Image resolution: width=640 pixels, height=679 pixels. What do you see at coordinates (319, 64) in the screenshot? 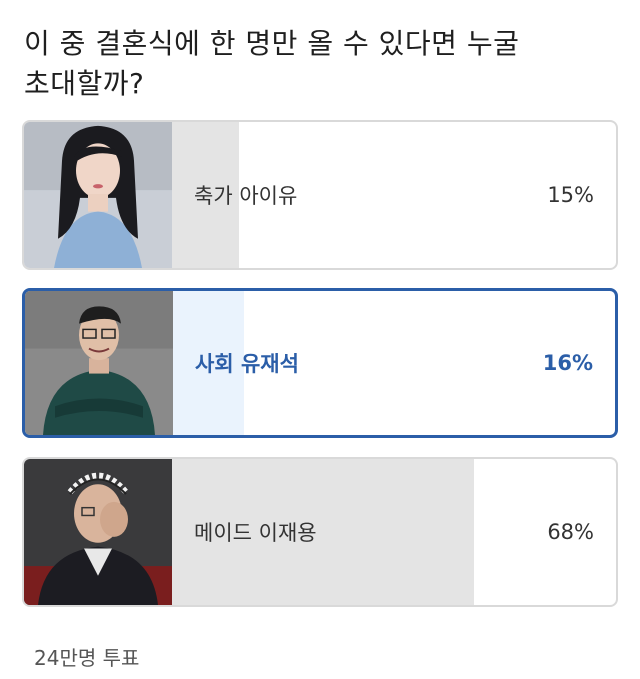
I see `poll-question: 이 중 결혼식에 한 명만 올 수 있다면 누굴 초대할까?` at bounding box center [319, 64].